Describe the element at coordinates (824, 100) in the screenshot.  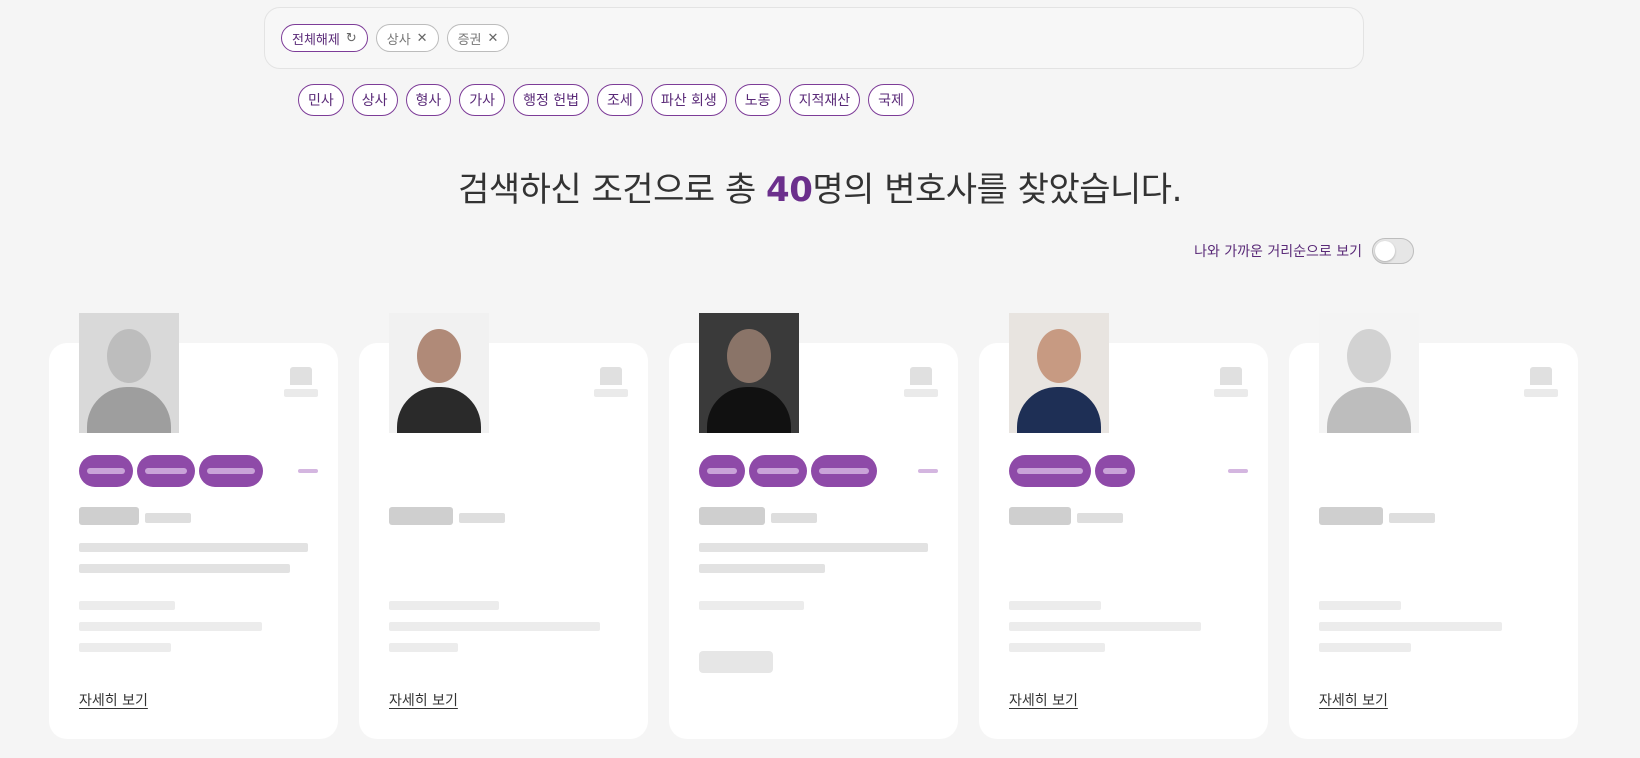
I see `category-chip: 지적재산` at that location.